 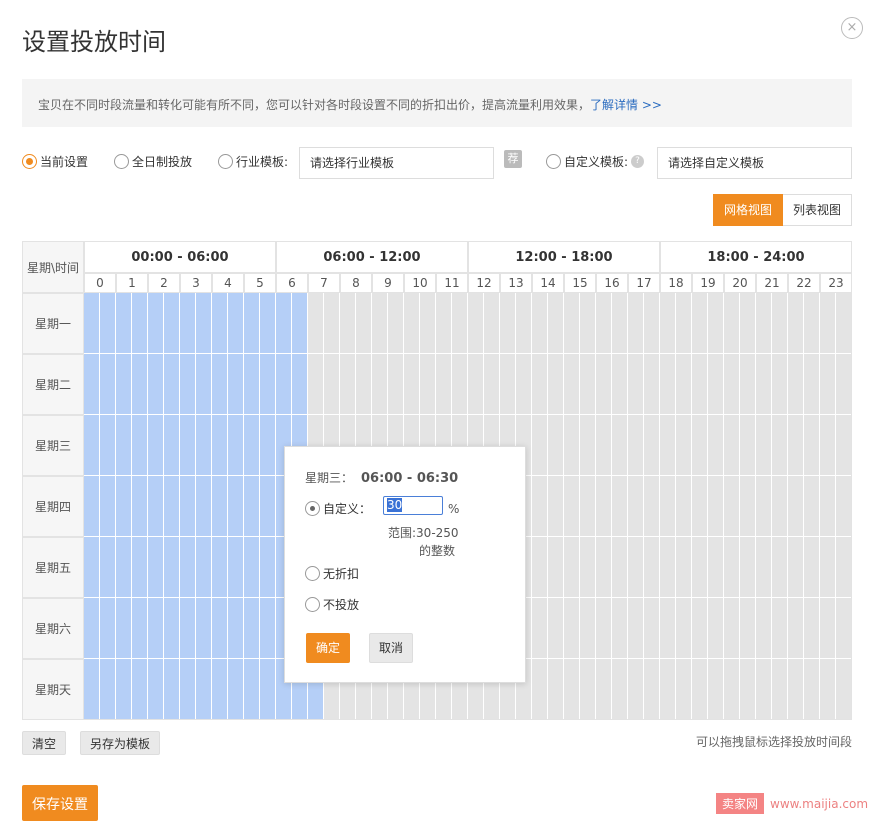 I want to click on radio-no-delivery: 不投放, so click(x=332, y=604).